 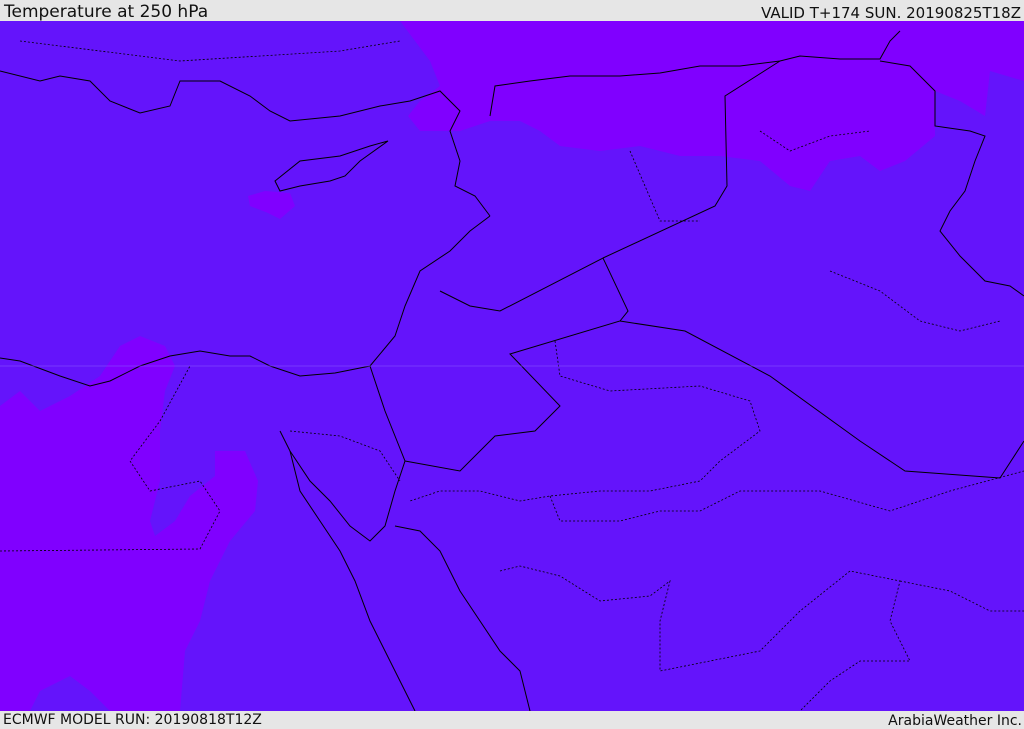 I want to click on valid-time: VALID T+174 SUN. 20190825T18Z, so click(x=891, y=13).